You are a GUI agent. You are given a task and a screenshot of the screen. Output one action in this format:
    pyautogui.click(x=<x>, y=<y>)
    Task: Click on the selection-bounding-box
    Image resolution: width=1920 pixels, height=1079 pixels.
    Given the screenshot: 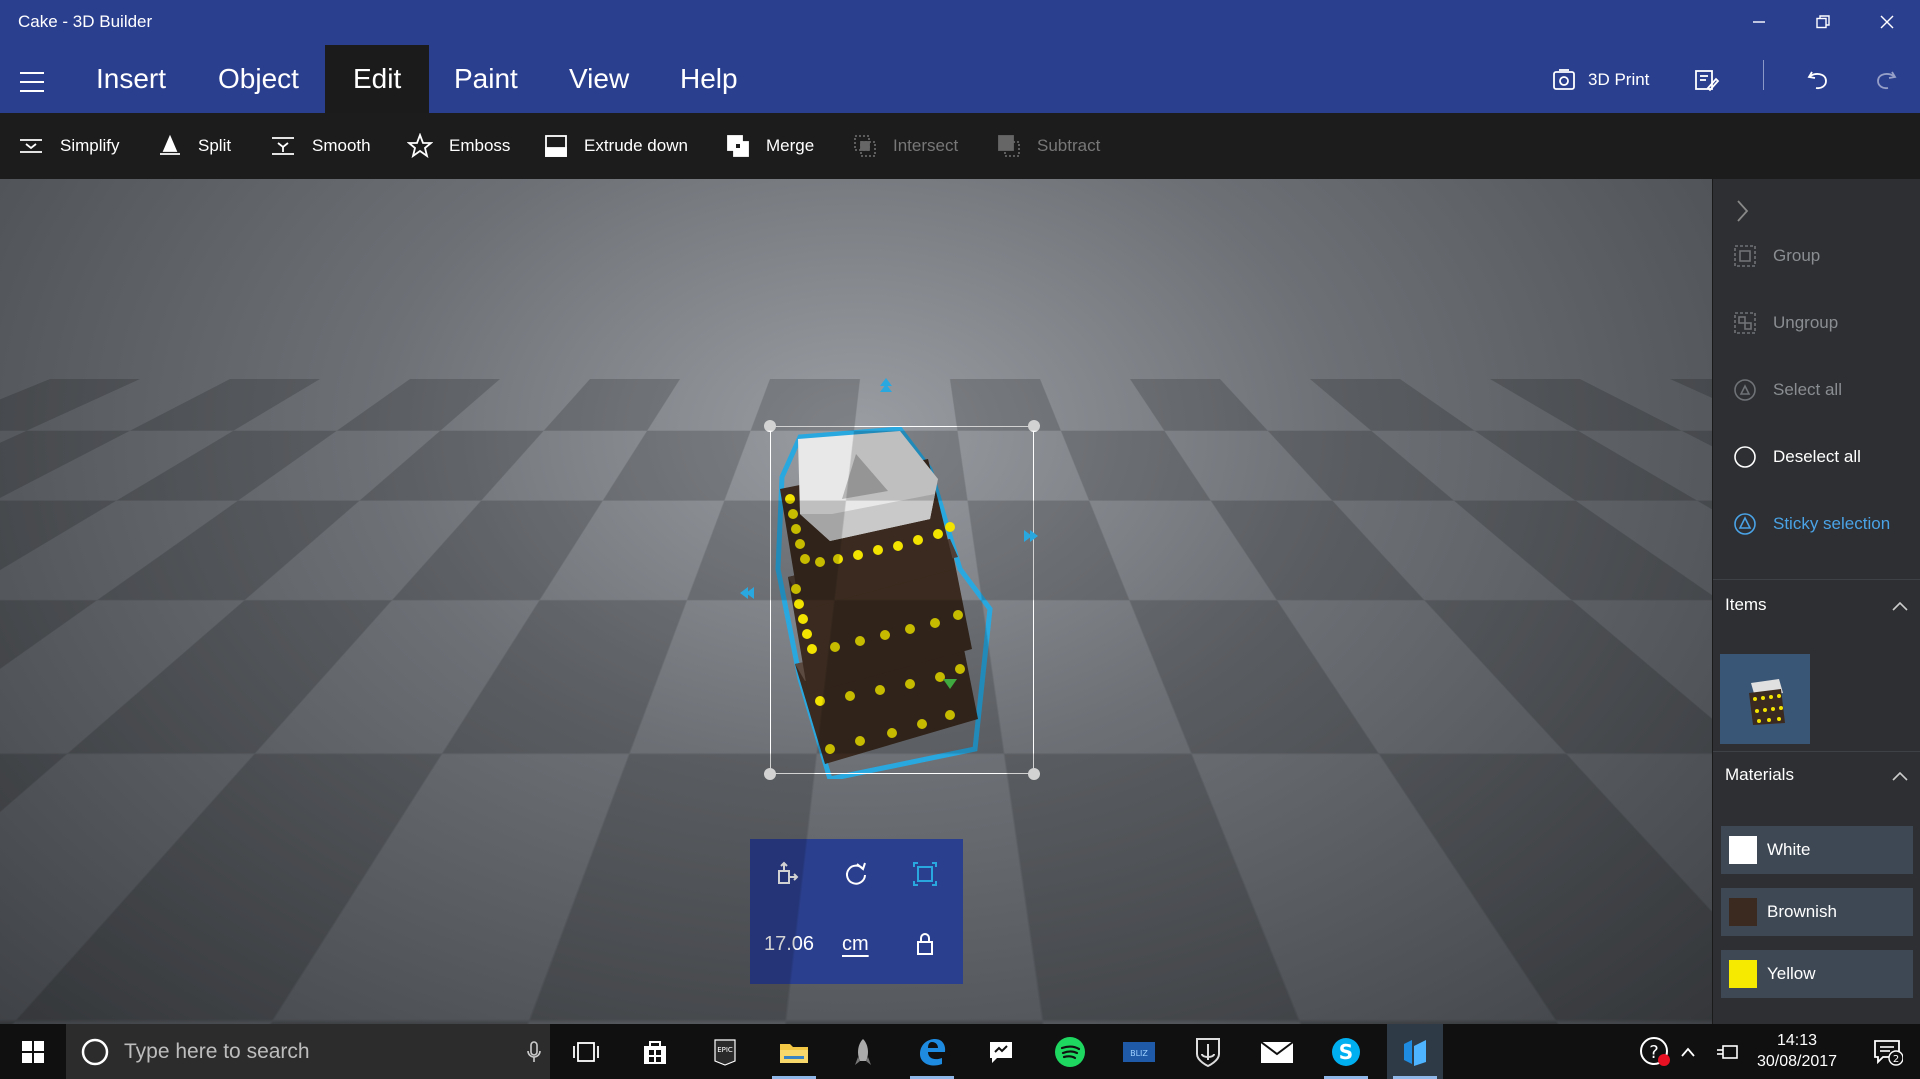 What is the action you would take?
    pyautogui.click(x=902, y=600)
    